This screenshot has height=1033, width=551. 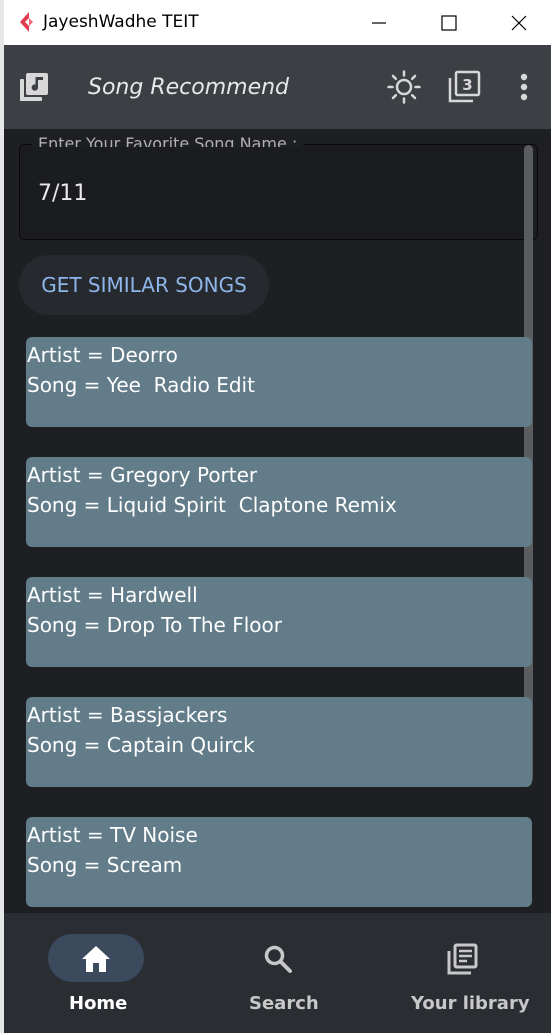 I want to click on song-text: Song = Captain Quirck, so click(x=141, y=745).